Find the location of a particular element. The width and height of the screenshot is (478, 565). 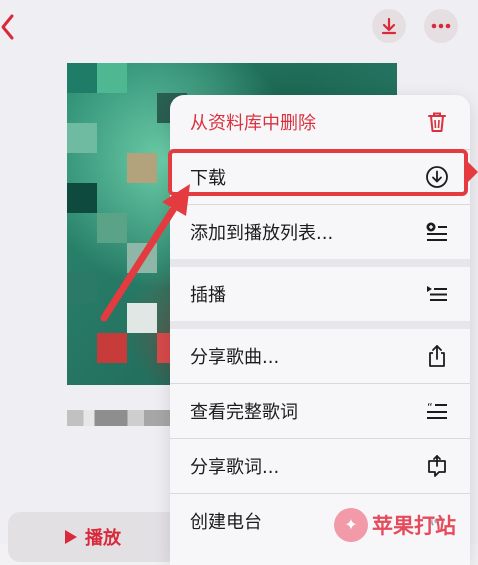

trash-icon is located at coordinates (437, 122).